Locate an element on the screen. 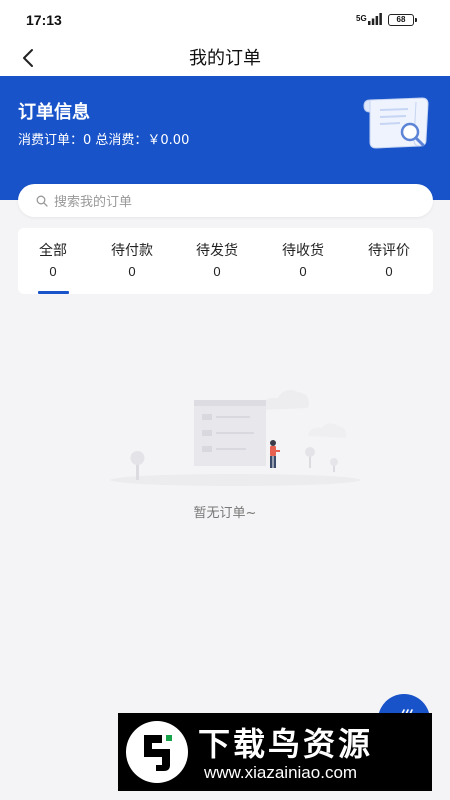 The width and height of the screenshot is (450, 800). watermark-title: 下载鸟资源 is located at coordinates (286, 744).